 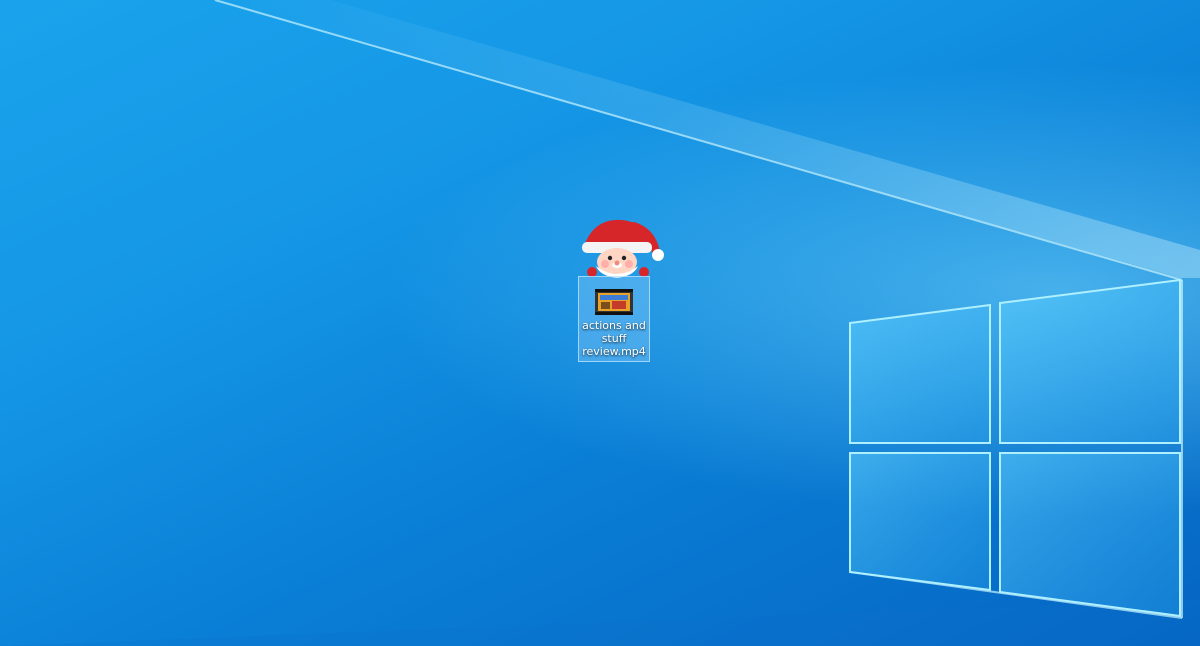 I want to click on santa-icon, so click(x=619, y=249).